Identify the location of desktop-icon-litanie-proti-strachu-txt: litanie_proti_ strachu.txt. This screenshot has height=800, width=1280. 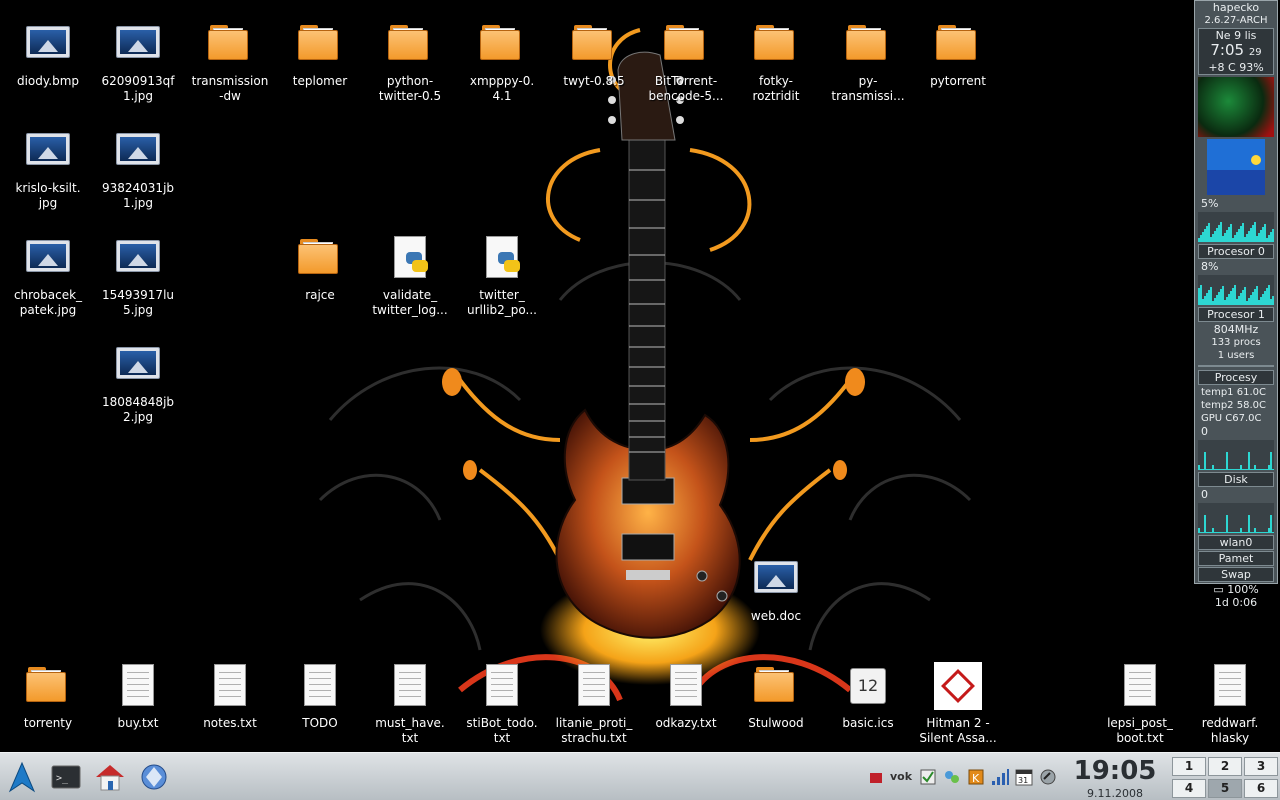
(594, 704).